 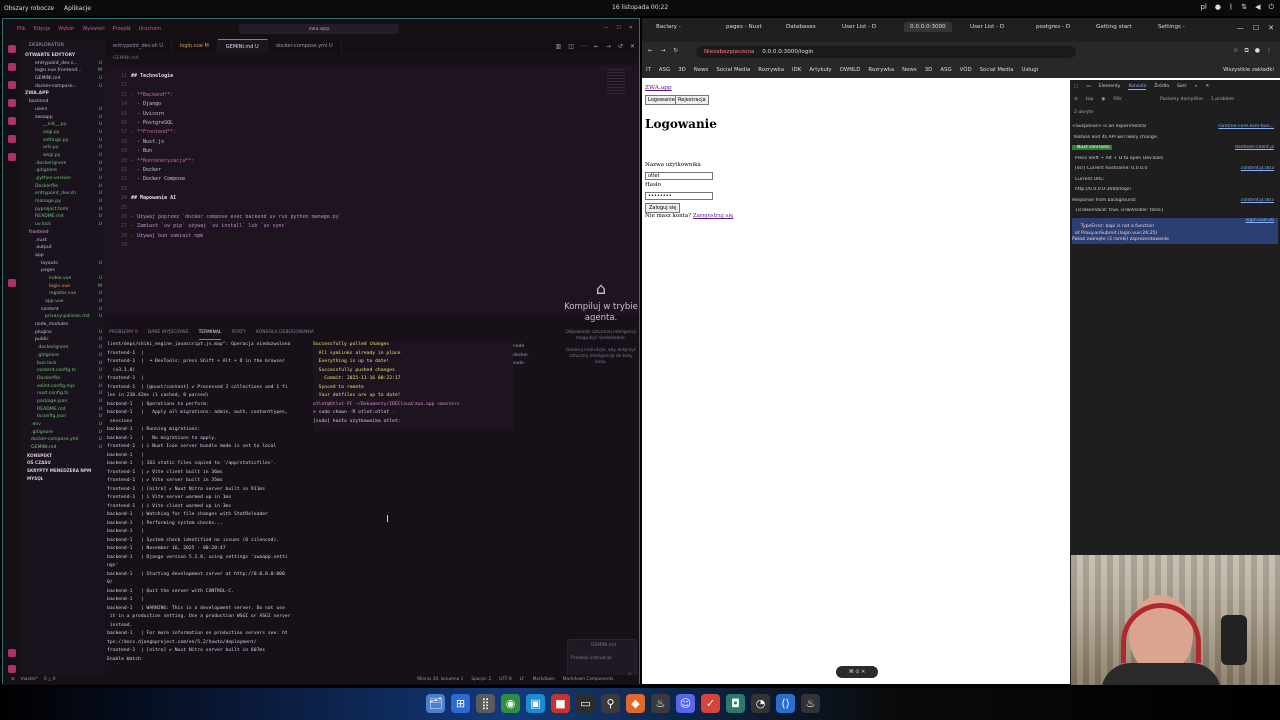 I want to click on open-editor-item: login.vue frontend... M, so click(x=63, y=71).